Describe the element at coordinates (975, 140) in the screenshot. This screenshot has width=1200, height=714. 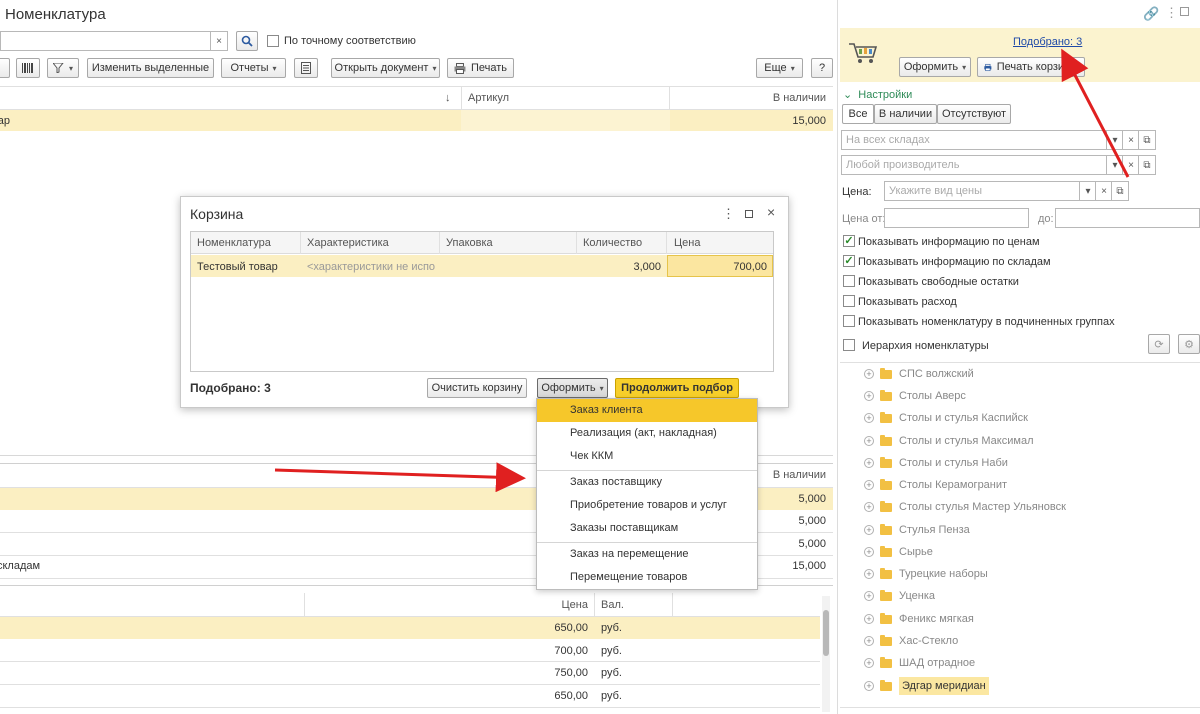
I see `warehouses-field: На всех складах` at that location.